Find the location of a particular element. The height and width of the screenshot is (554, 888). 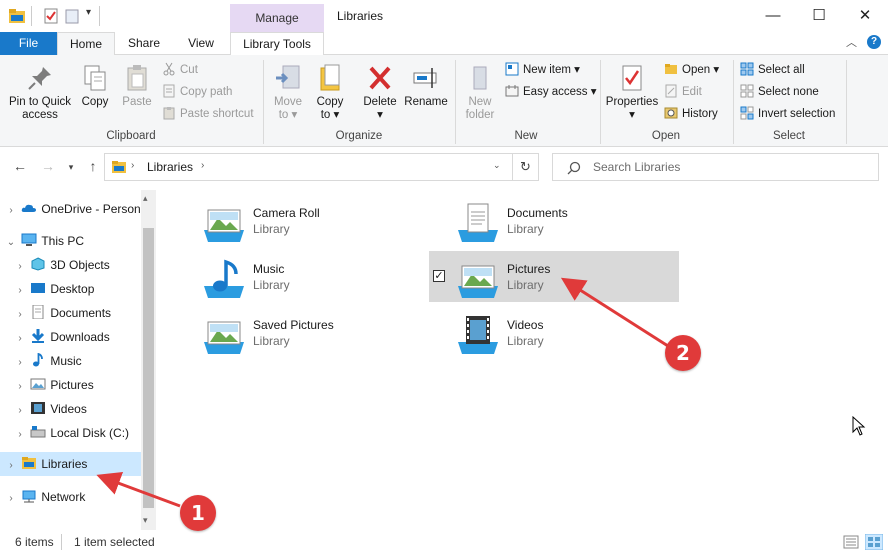

new-item-button: New item ▾ is located at coordinates (542, 70).